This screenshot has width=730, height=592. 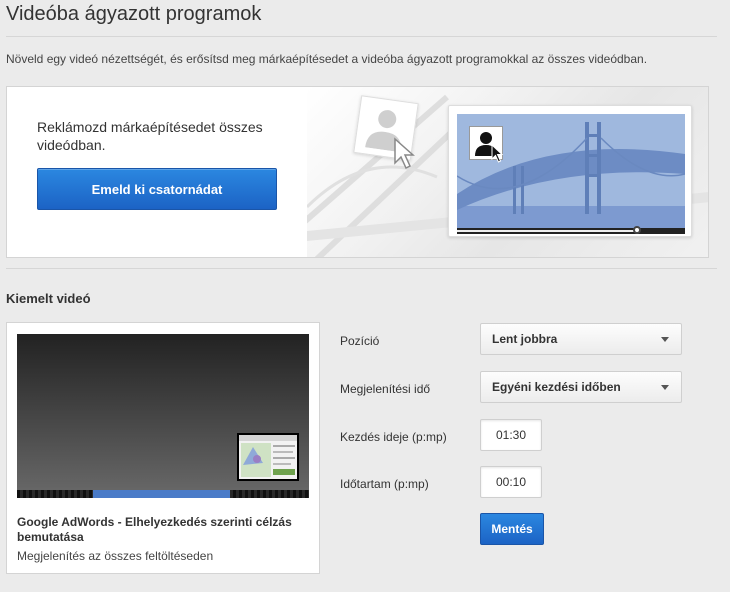 I want to click on preview-screen, so click(x=571, y=171).